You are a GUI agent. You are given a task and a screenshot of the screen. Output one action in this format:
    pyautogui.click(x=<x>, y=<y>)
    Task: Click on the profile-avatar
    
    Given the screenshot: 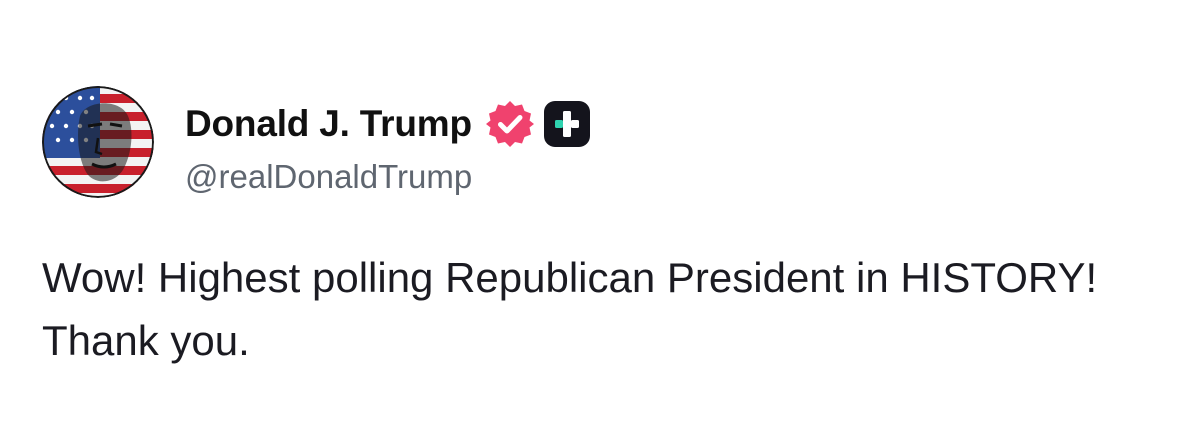 What is the action you would take?
    pyautogui.click(x=98, y=142)
    